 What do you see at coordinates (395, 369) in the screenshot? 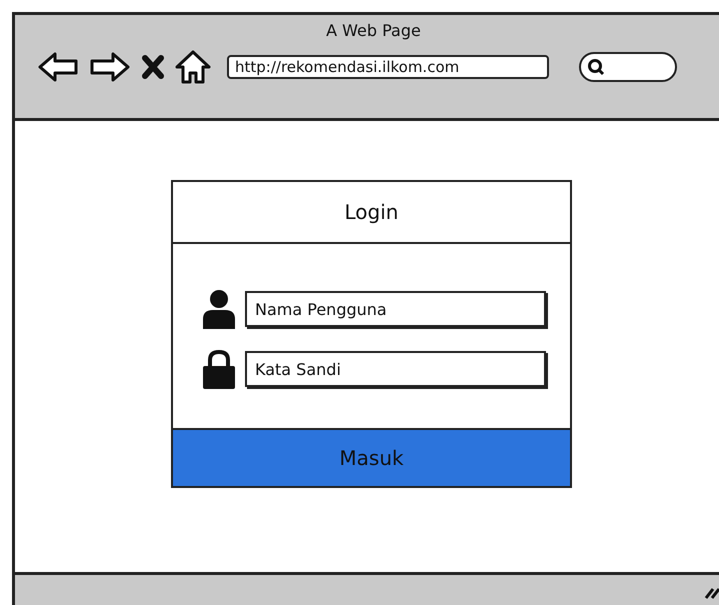
I see `password-field: Kata Sandi` at bounding box center [395, 369].